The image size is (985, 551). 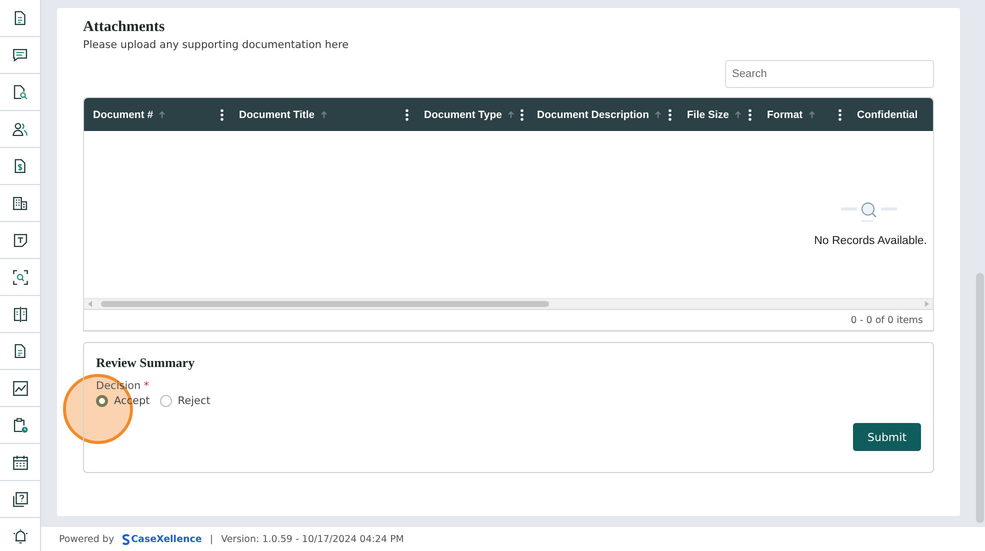 What do you see at coordinates (886, 320) in the screenshot?
I see `pager-info: 0 - 0 of 0 items` at bounding box center [886, 320].